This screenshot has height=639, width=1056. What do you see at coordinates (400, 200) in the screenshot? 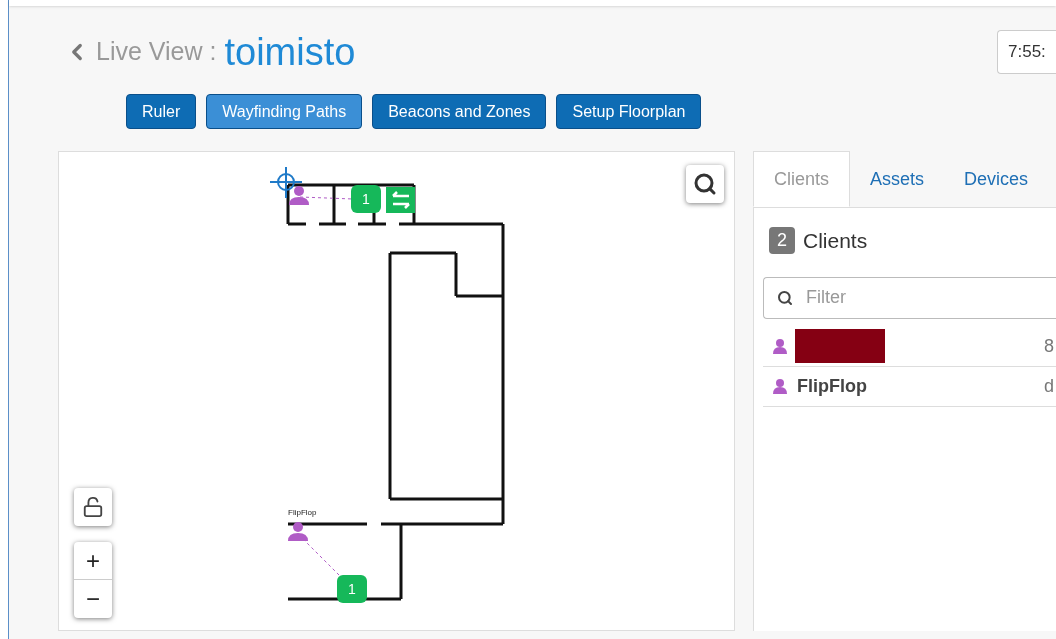
I see `exit-sign-icon` at bounding box center [400, 200].